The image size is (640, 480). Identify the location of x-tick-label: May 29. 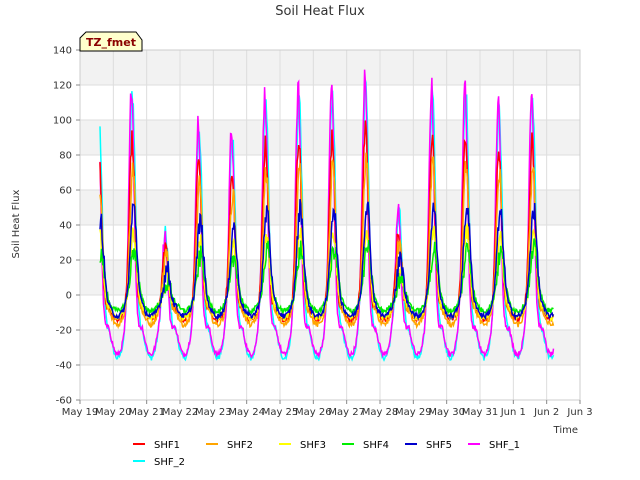
(413, 412).